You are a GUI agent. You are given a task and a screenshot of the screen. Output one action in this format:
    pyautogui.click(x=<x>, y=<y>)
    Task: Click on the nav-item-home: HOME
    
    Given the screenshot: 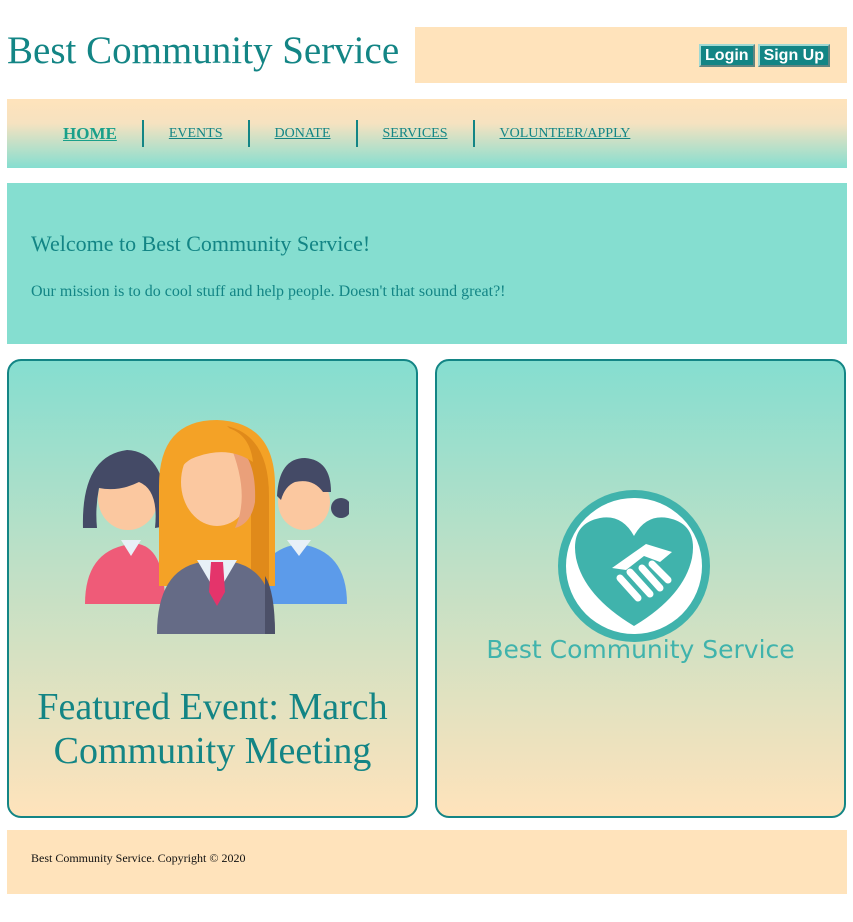 What is the action you would take?
    pyautogui.click(x=75, y=133)
    